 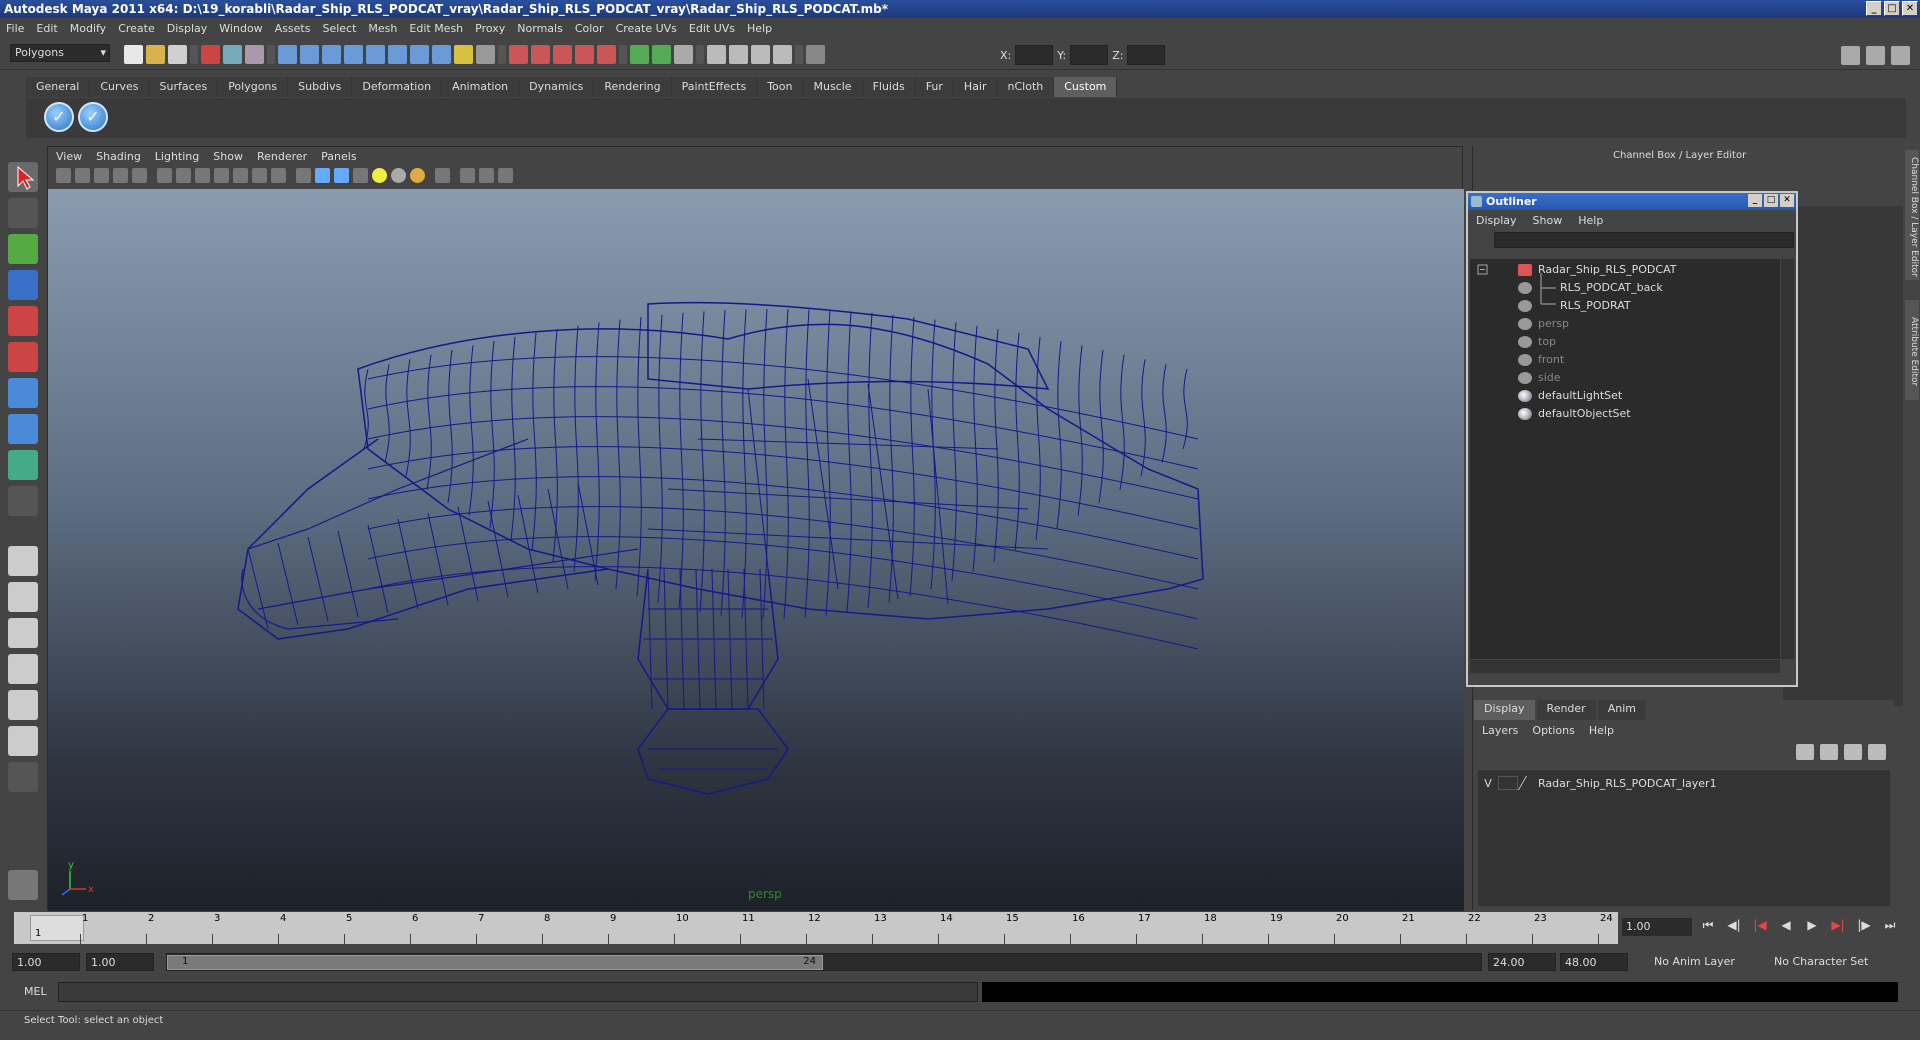 What do you see at coordinates (23, 561) in the screenshot?
I see `single-pane-layout-icon` at bounding box center [23, 561].